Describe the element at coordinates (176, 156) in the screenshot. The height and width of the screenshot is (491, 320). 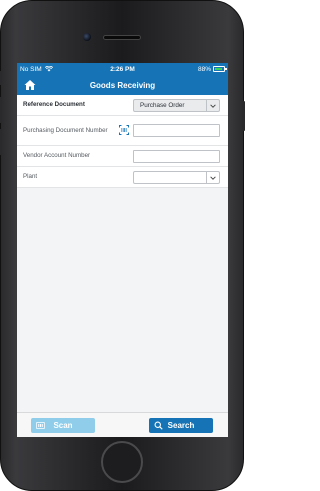
I see `vendor-account-input` at that location.